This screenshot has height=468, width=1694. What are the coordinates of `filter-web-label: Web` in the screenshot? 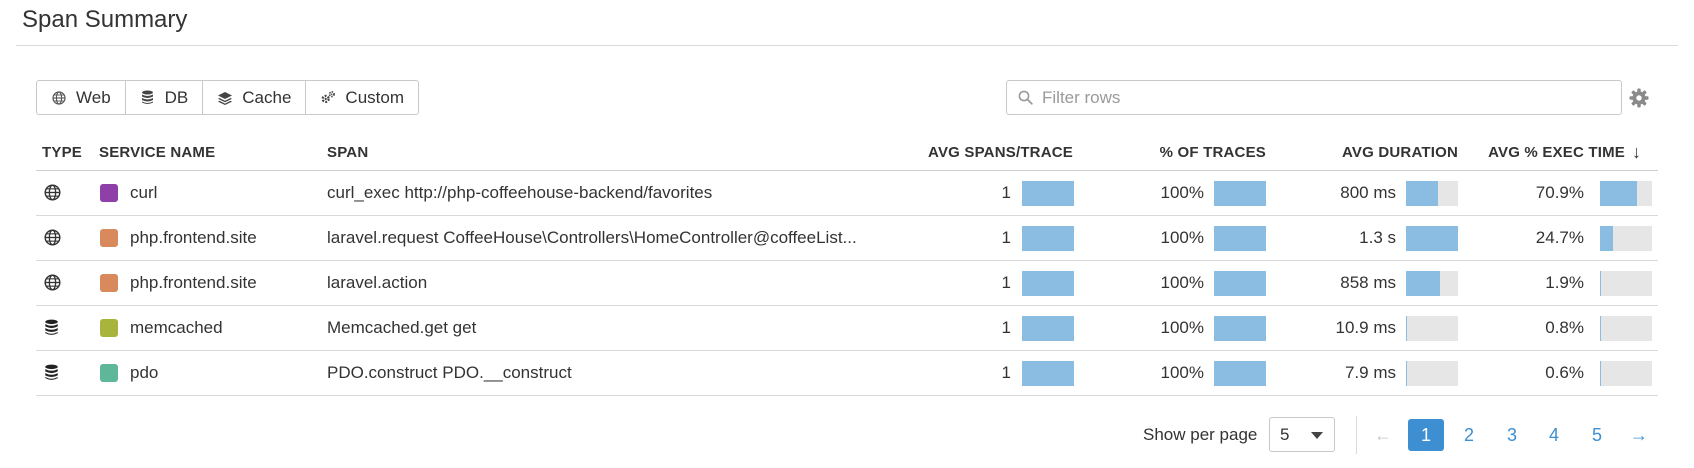 It's located at (93, 97).